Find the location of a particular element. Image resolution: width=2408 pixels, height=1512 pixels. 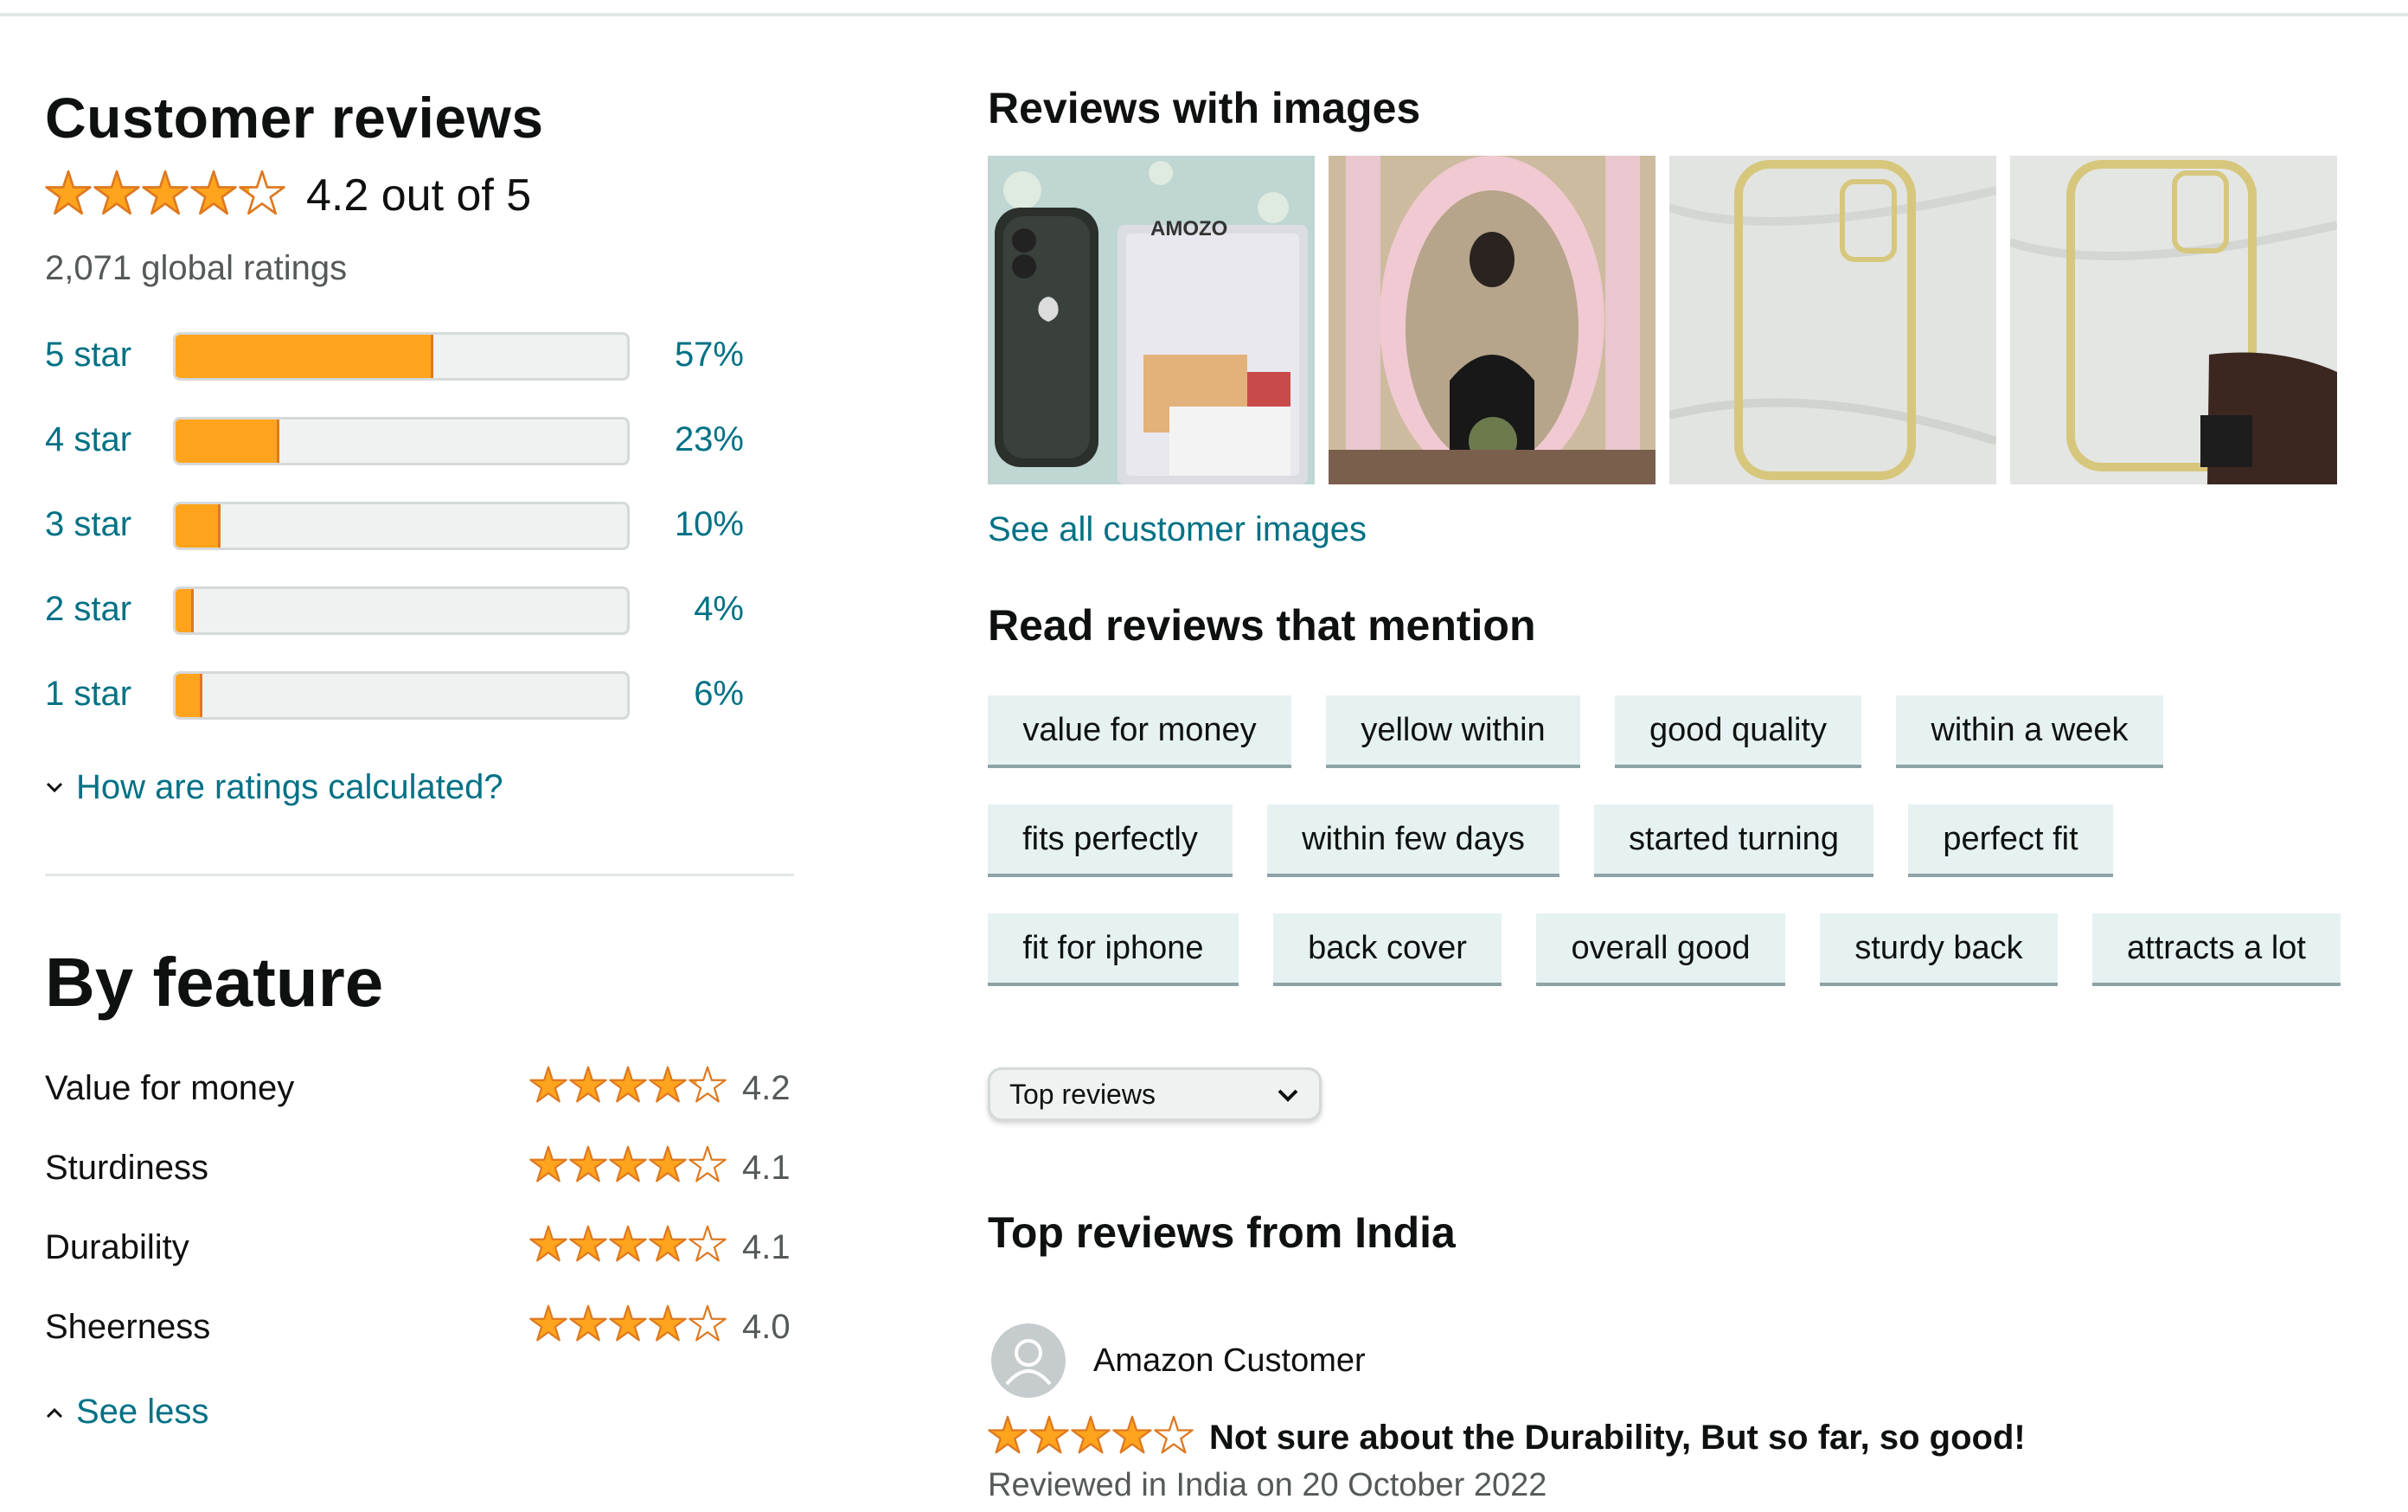

read-reviews-mention-heading: Read reviews that mention is located at coordinates (1262, 625).